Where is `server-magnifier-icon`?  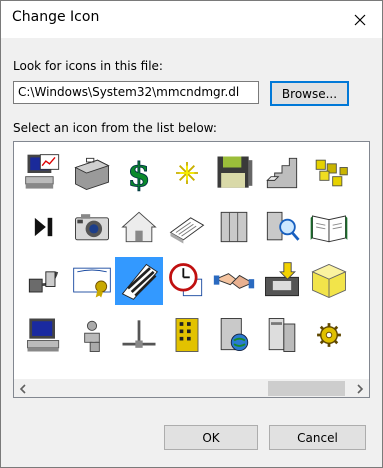
server-magnifier-icon is located at coordinates (282, 227).